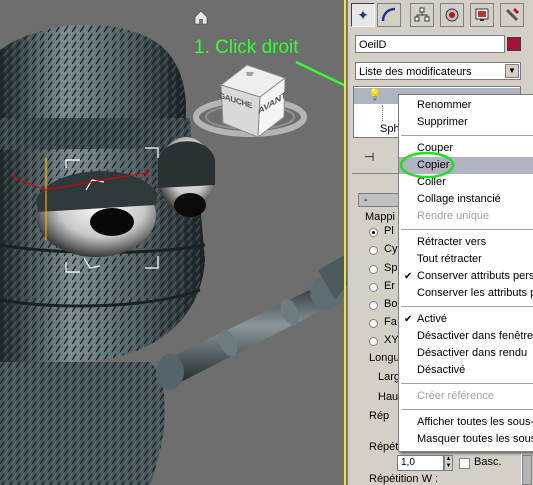 The image size is (533, 485). I want to click on menu-item-supprimer: Supprimer, so click(466, 122).